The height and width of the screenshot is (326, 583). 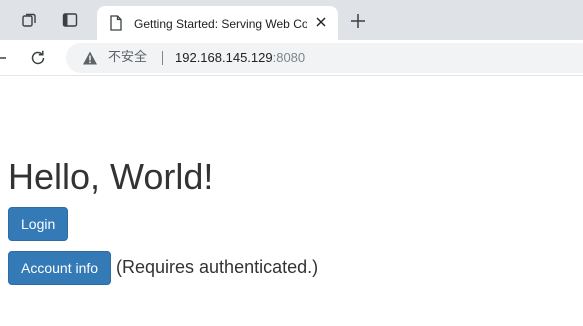 I want to click on page-heading: Hello, World!, so click(x=111, y=176).